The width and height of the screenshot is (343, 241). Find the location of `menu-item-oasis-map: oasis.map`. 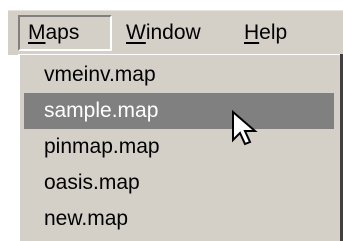

menu-item-oasis-map: oasis.map is located at coordinates (179, 183).